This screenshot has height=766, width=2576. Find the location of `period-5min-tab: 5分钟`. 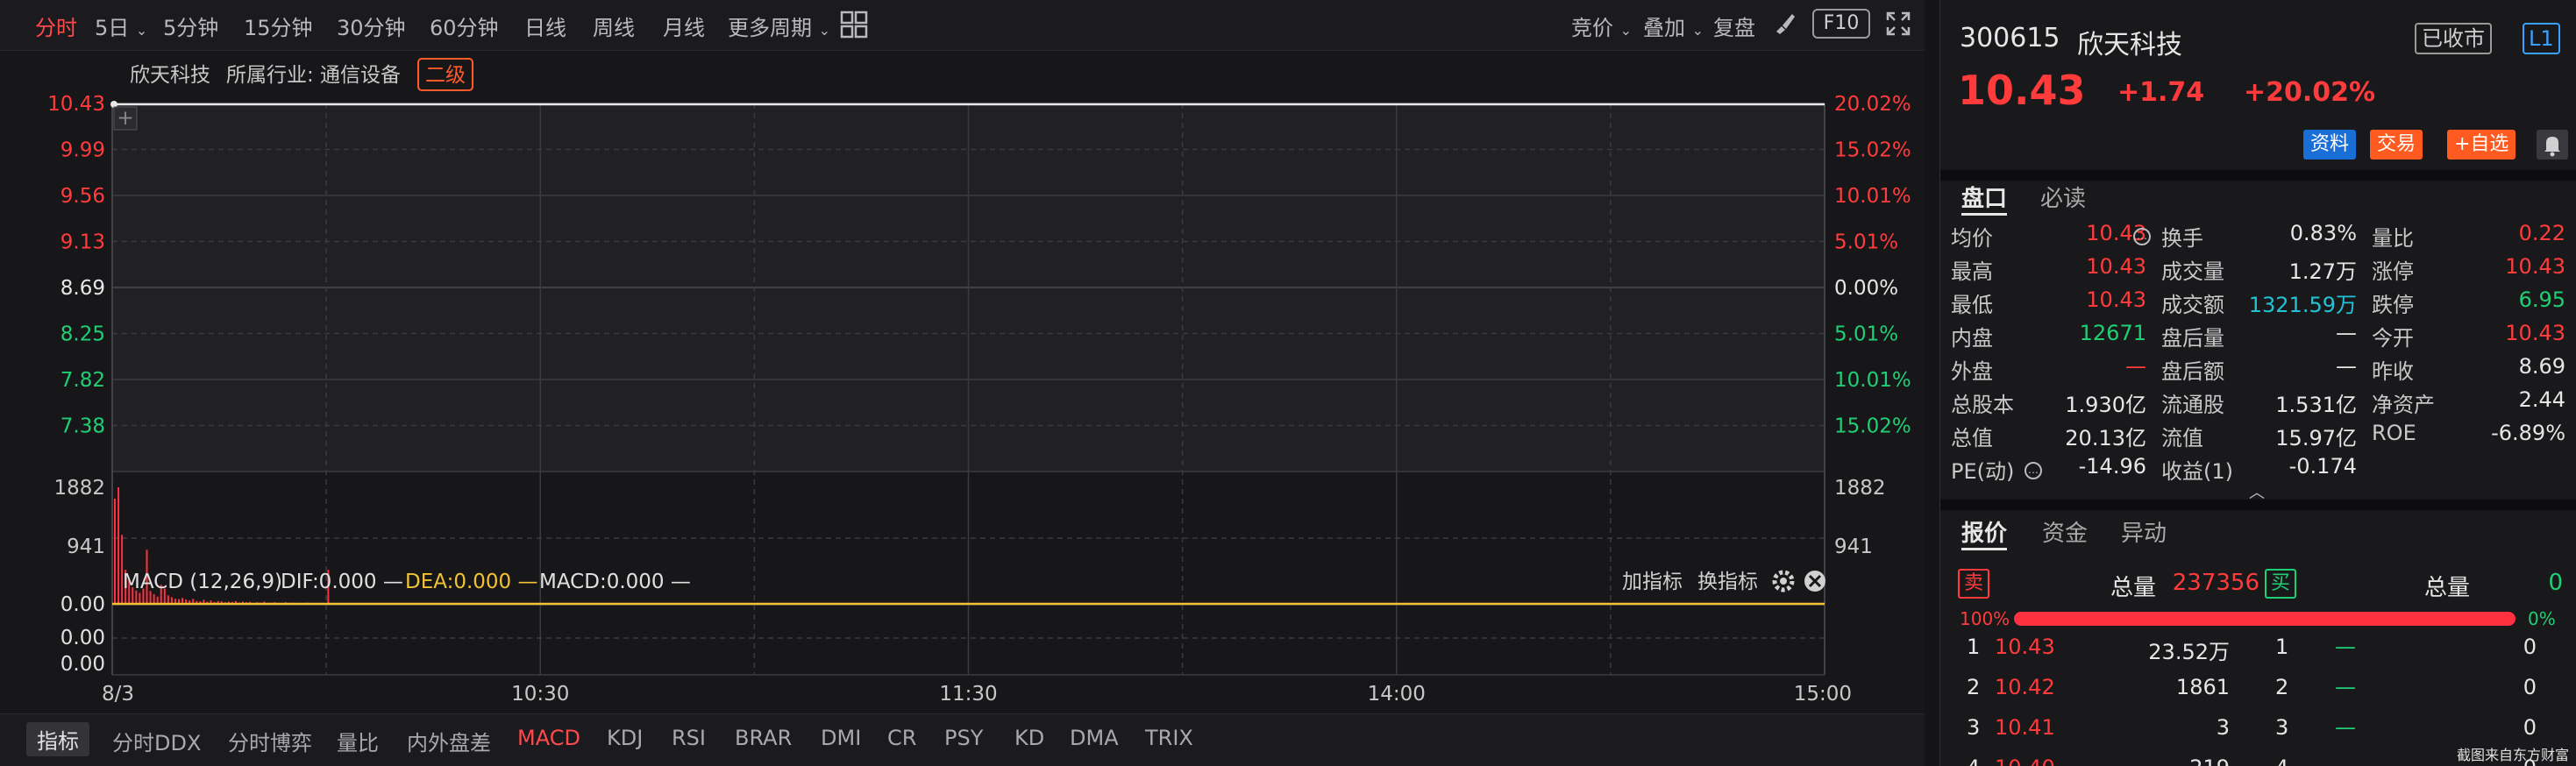

period-5min-tab: 5分钟 is located at coordinates (190, 26).